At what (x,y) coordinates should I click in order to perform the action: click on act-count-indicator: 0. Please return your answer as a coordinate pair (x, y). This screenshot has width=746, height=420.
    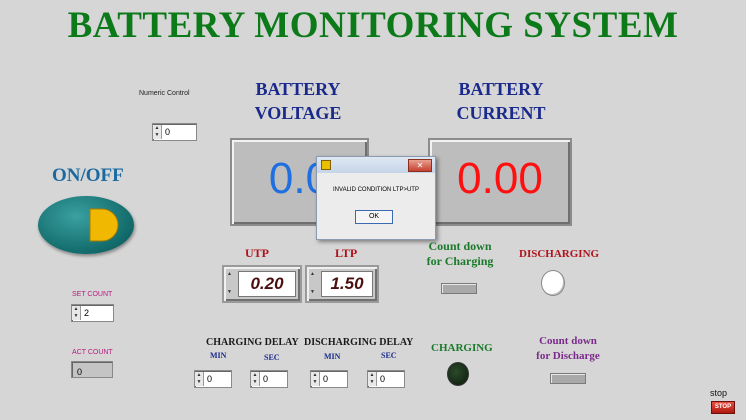
    Looking at the image, I should click on (92, 369).